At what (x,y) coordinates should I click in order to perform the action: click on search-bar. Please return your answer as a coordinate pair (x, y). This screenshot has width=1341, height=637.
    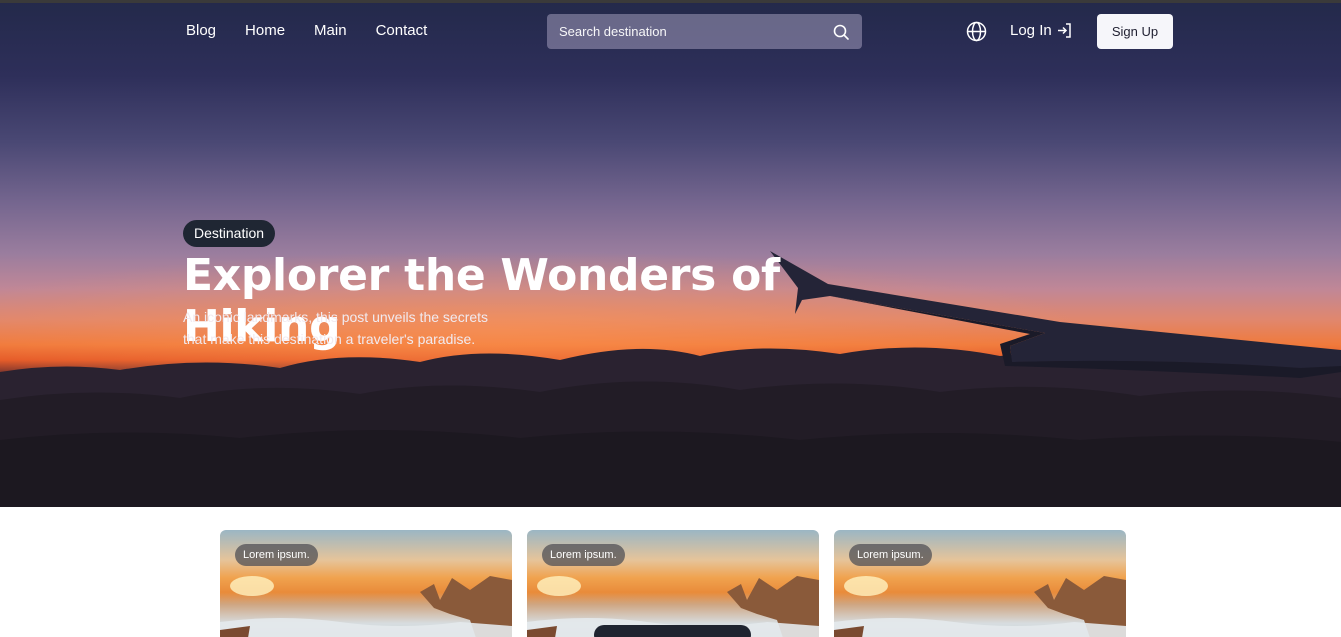
    Looking at the image, I should click on (704, 31).